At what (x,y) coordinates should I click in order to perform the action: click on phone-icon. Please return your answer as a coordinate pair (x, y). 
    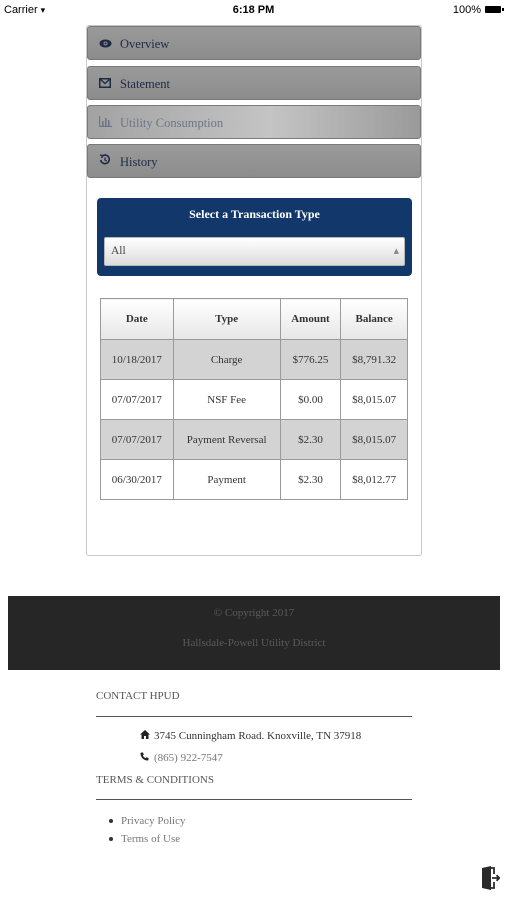
    Looking at the image, I should click on (147, 758).